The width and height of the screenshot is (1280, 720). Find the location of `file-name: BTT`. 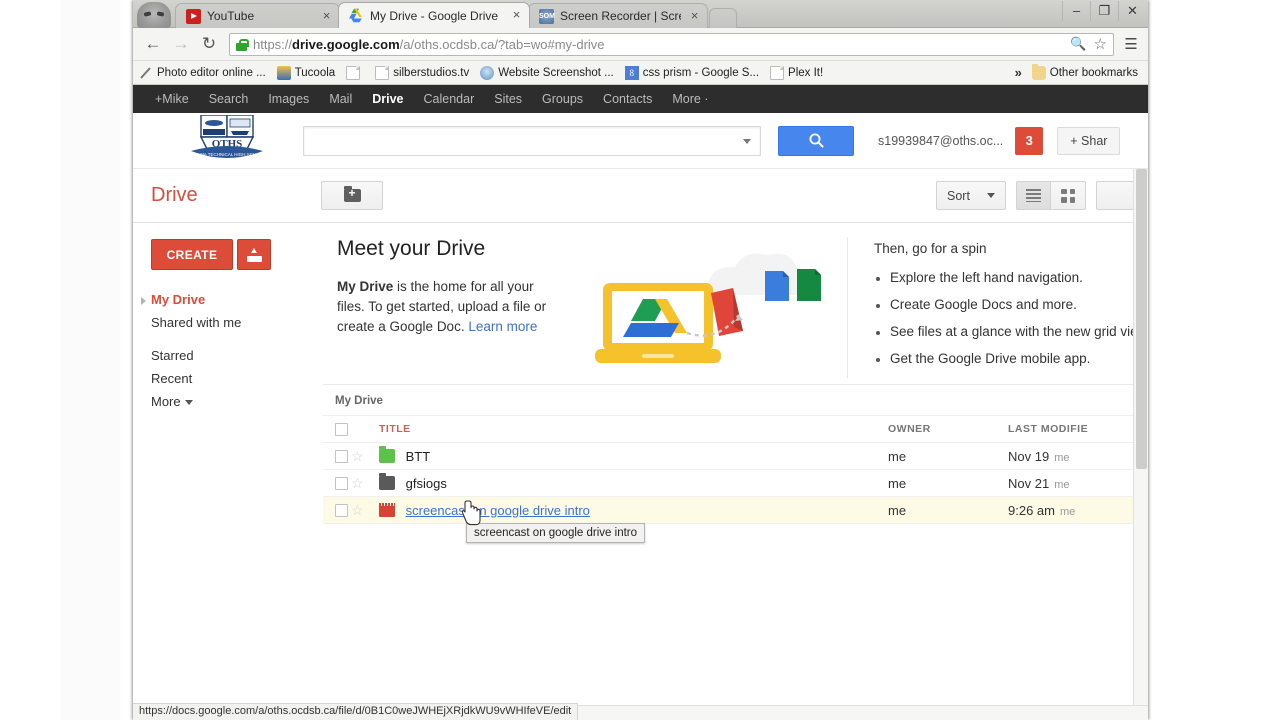

file-name: BTT is located at coordinates (418, 456).